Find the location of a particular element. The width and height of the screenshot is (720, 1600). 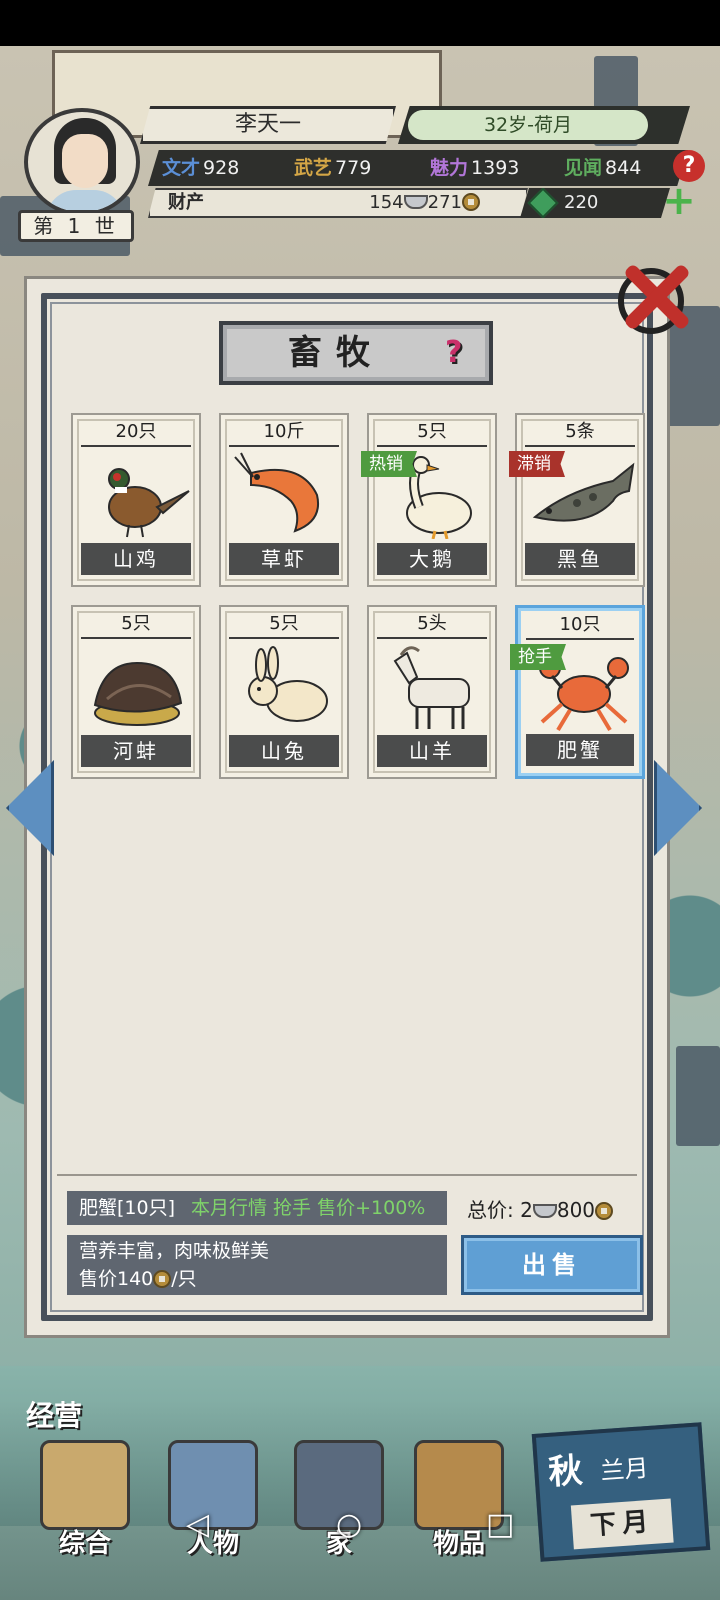

item-description-text: 营养丰富，肉味极鲜美 is located at coordinates (174, 1251).